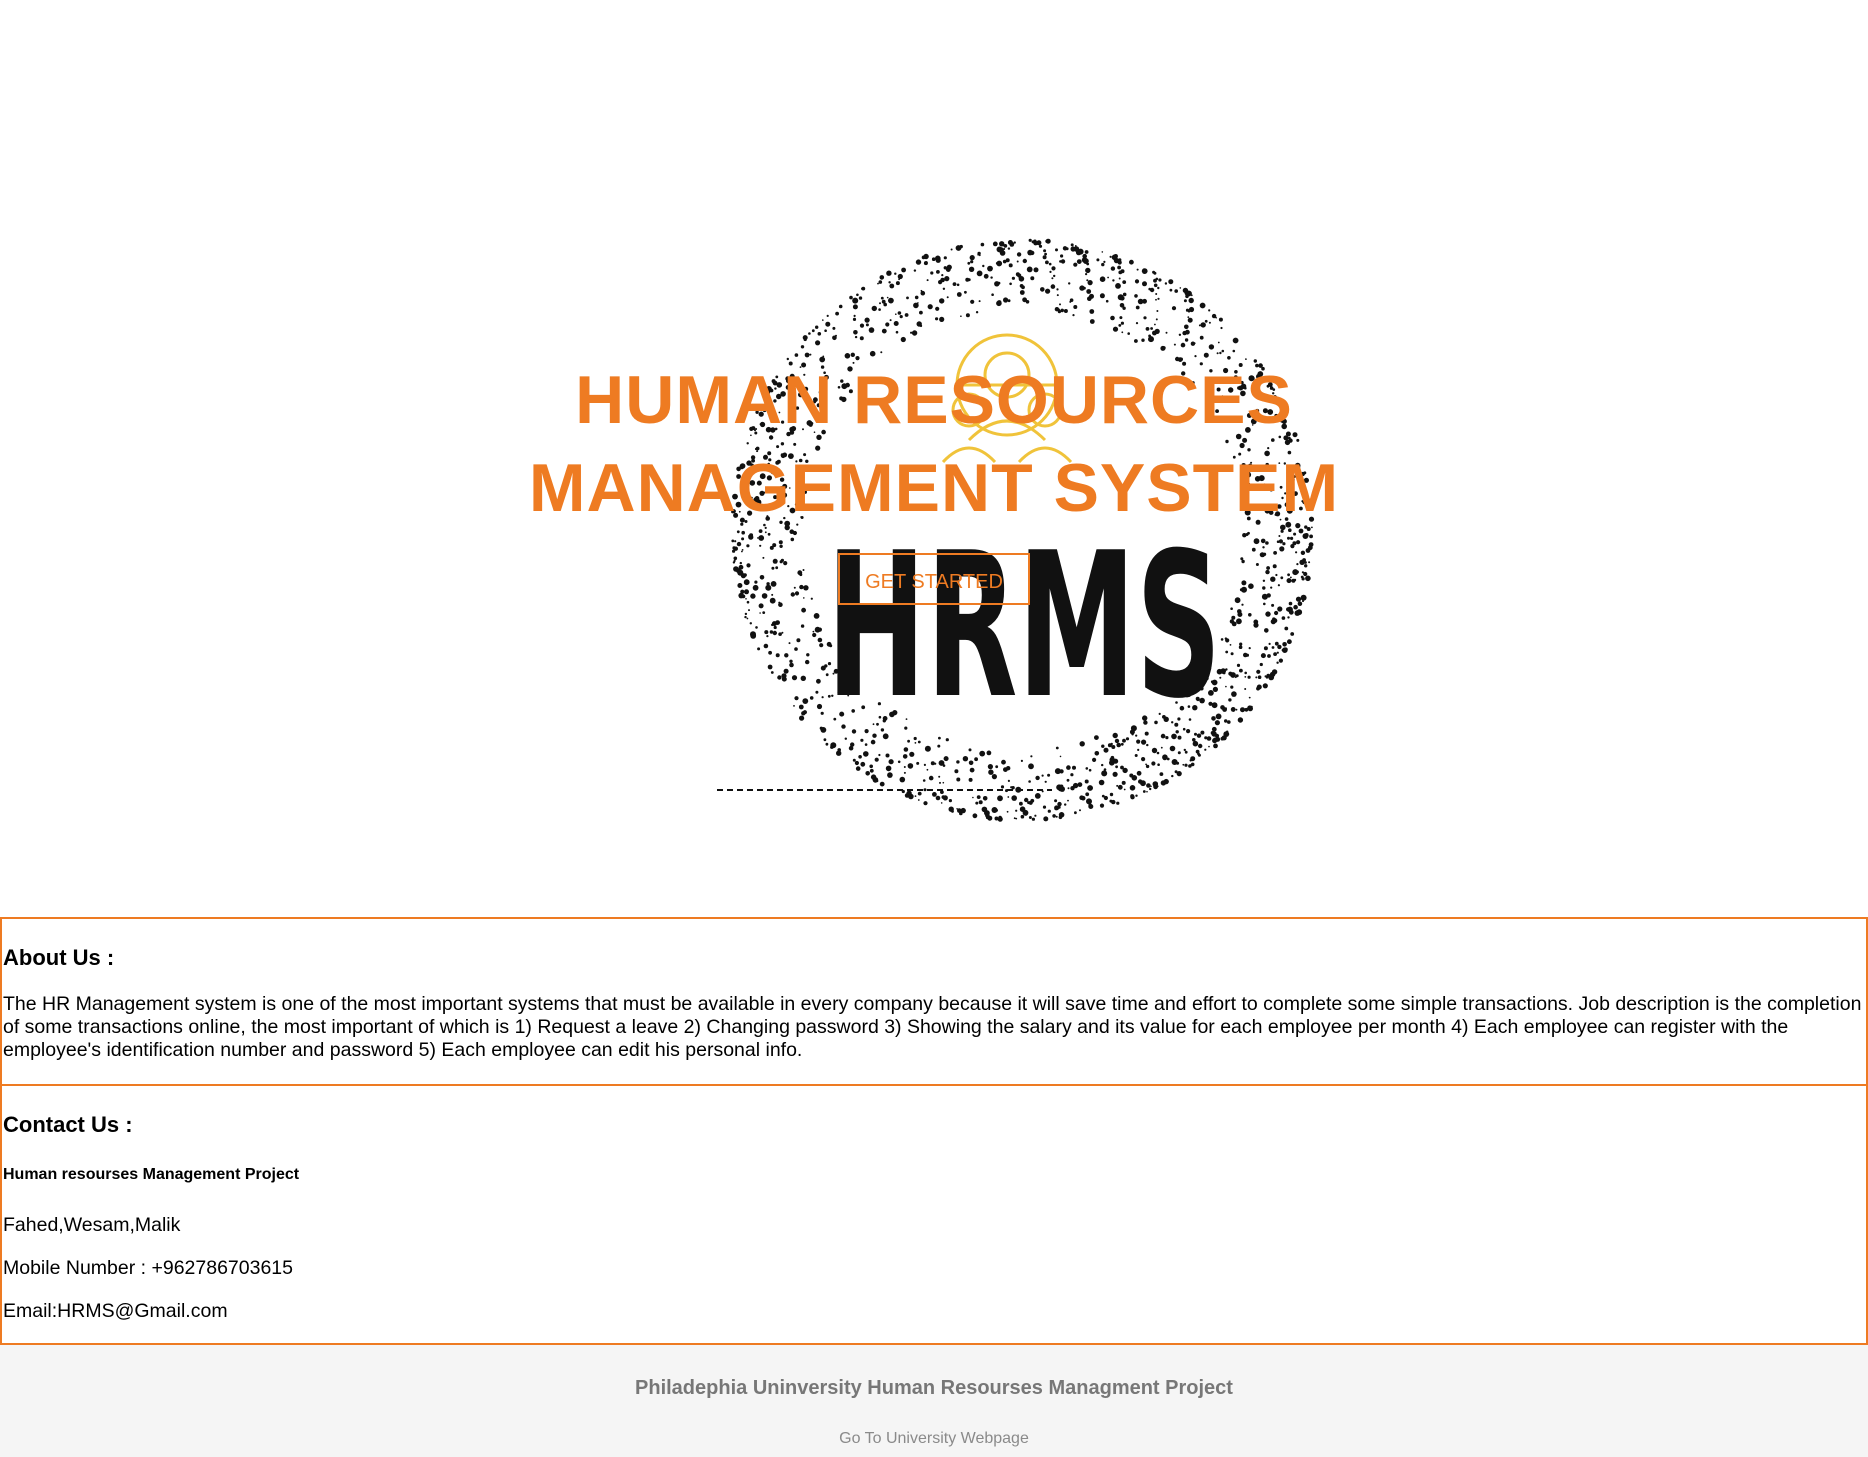 The width and height of the screenshot is (1868, 1457). What do you see at coordinates (1024, 626) in the screenshot?
I see `logo-text: HRMS` at bounding box center [1024, 626].